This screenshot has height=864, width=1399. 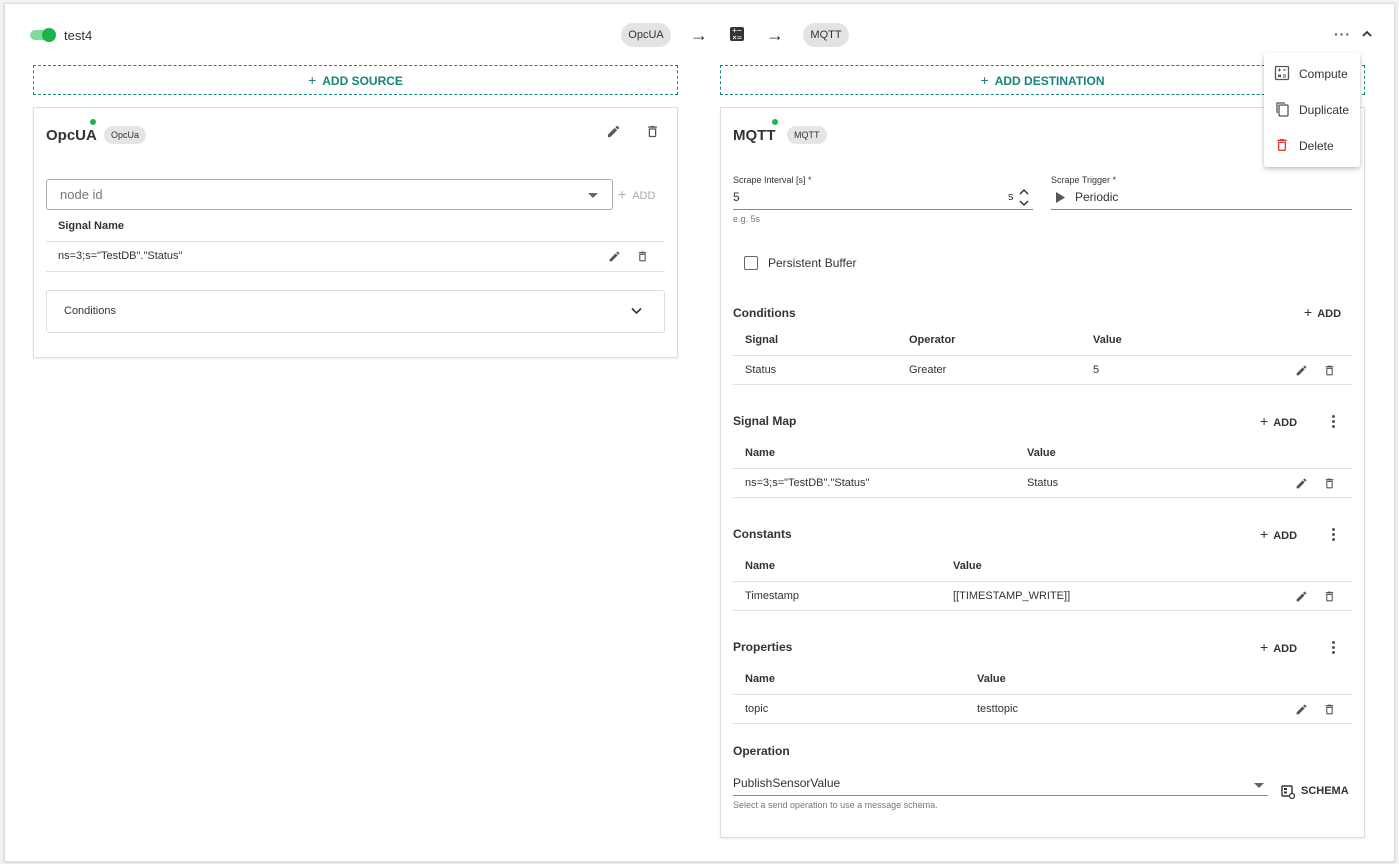 I want to click on compute-icon: +− ×=, so click(x=737, y=34).